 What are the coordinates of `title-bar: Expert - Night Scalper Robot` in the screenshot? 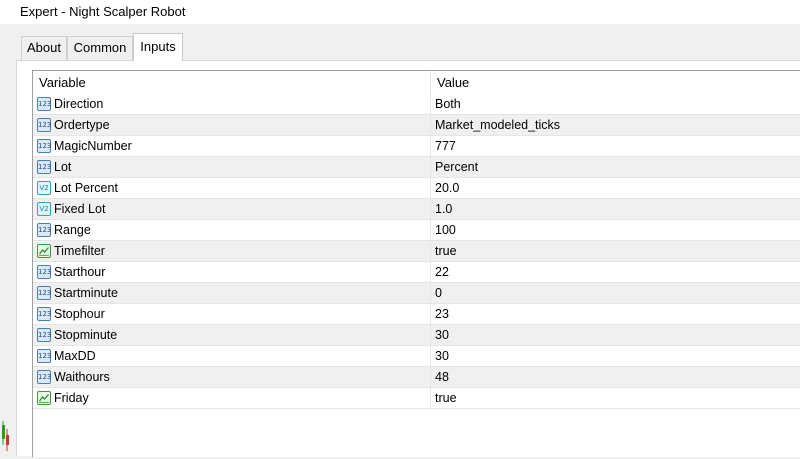 It's located at (400, 12).